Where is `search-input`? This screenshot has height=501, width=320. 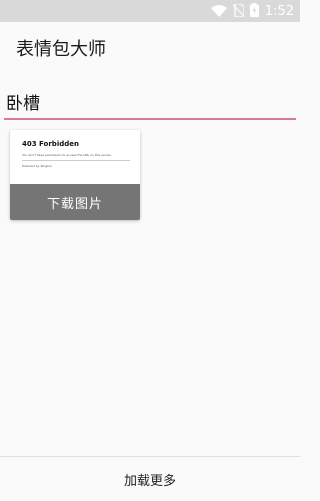
search-input is located at coordinates (150, 101).